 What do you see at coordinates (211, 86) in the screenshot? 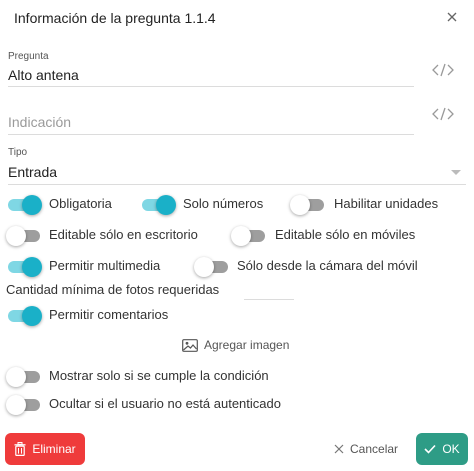
I see `pregunta-underline` at bounding box center [211, 86].